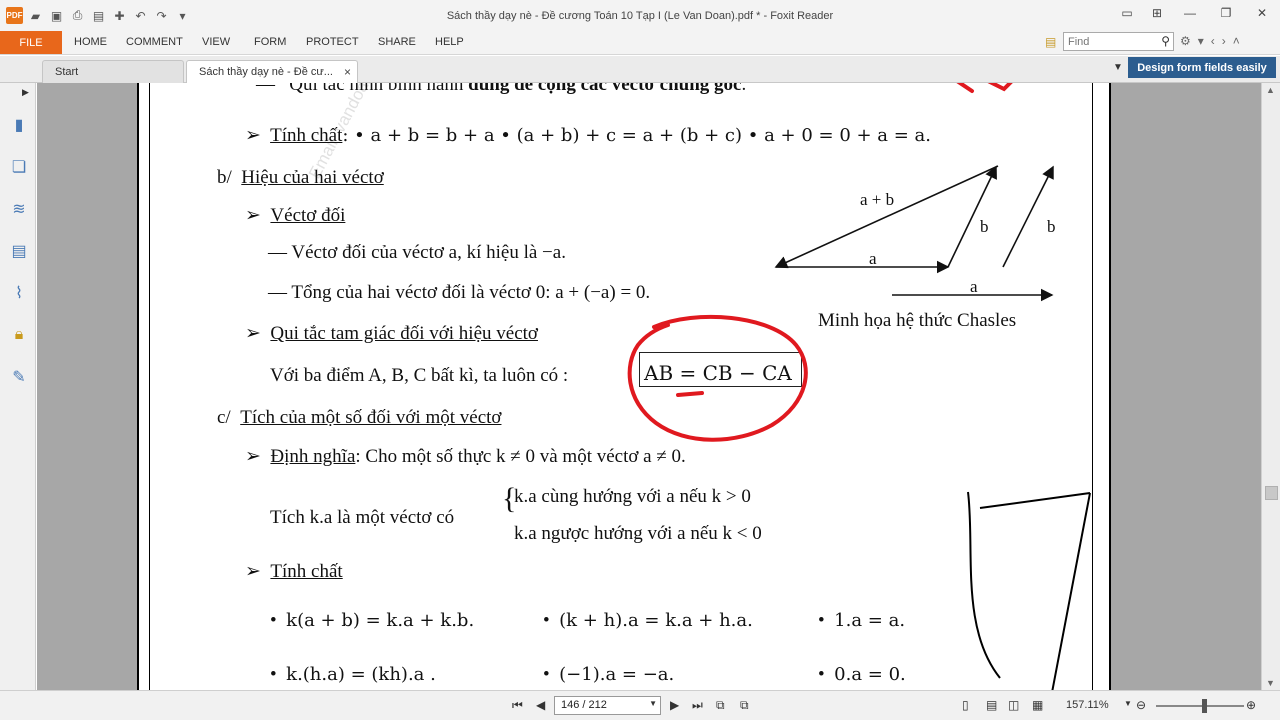 This screenshot has height=720, width=1280. I want to click on save-icon: ▣, so click(56, 15).